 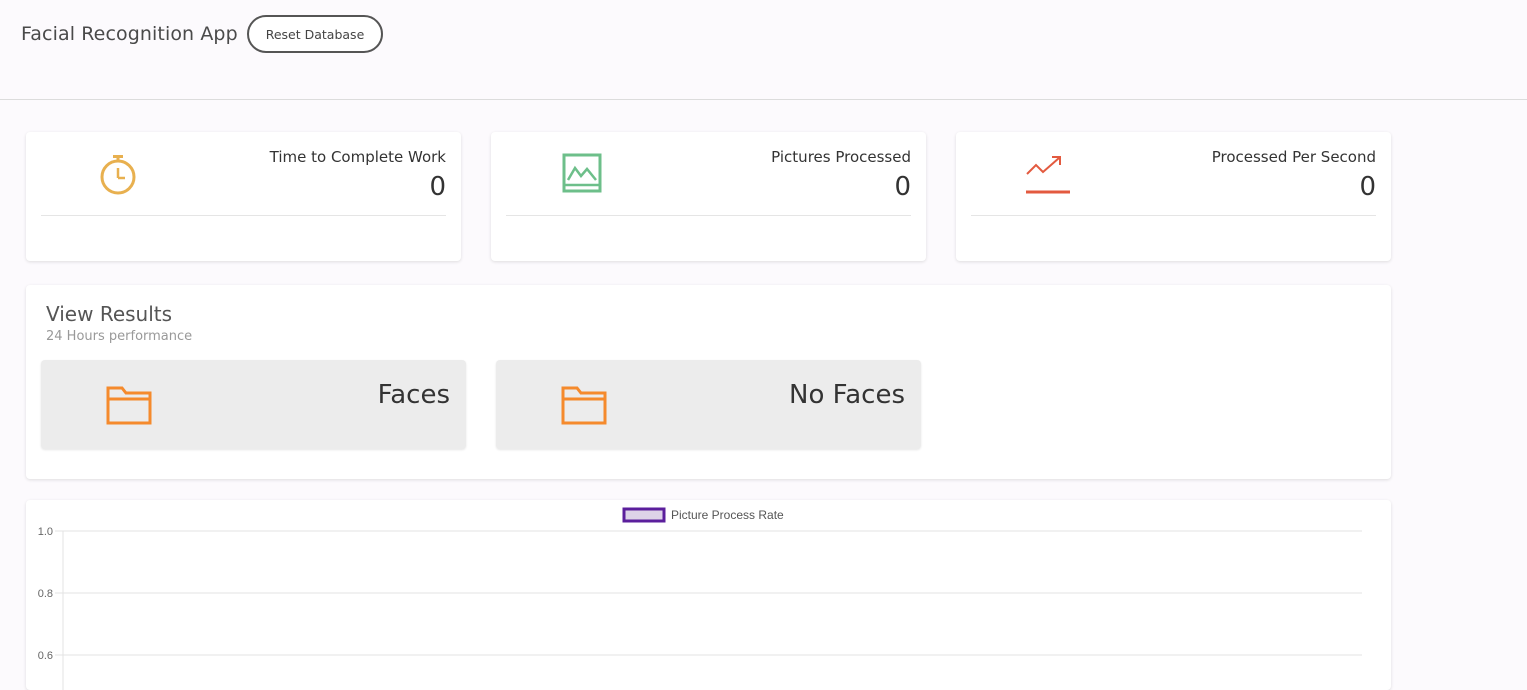 I want to click on results-subtitle: 24 Hours performance, so click(x=119, y=336).